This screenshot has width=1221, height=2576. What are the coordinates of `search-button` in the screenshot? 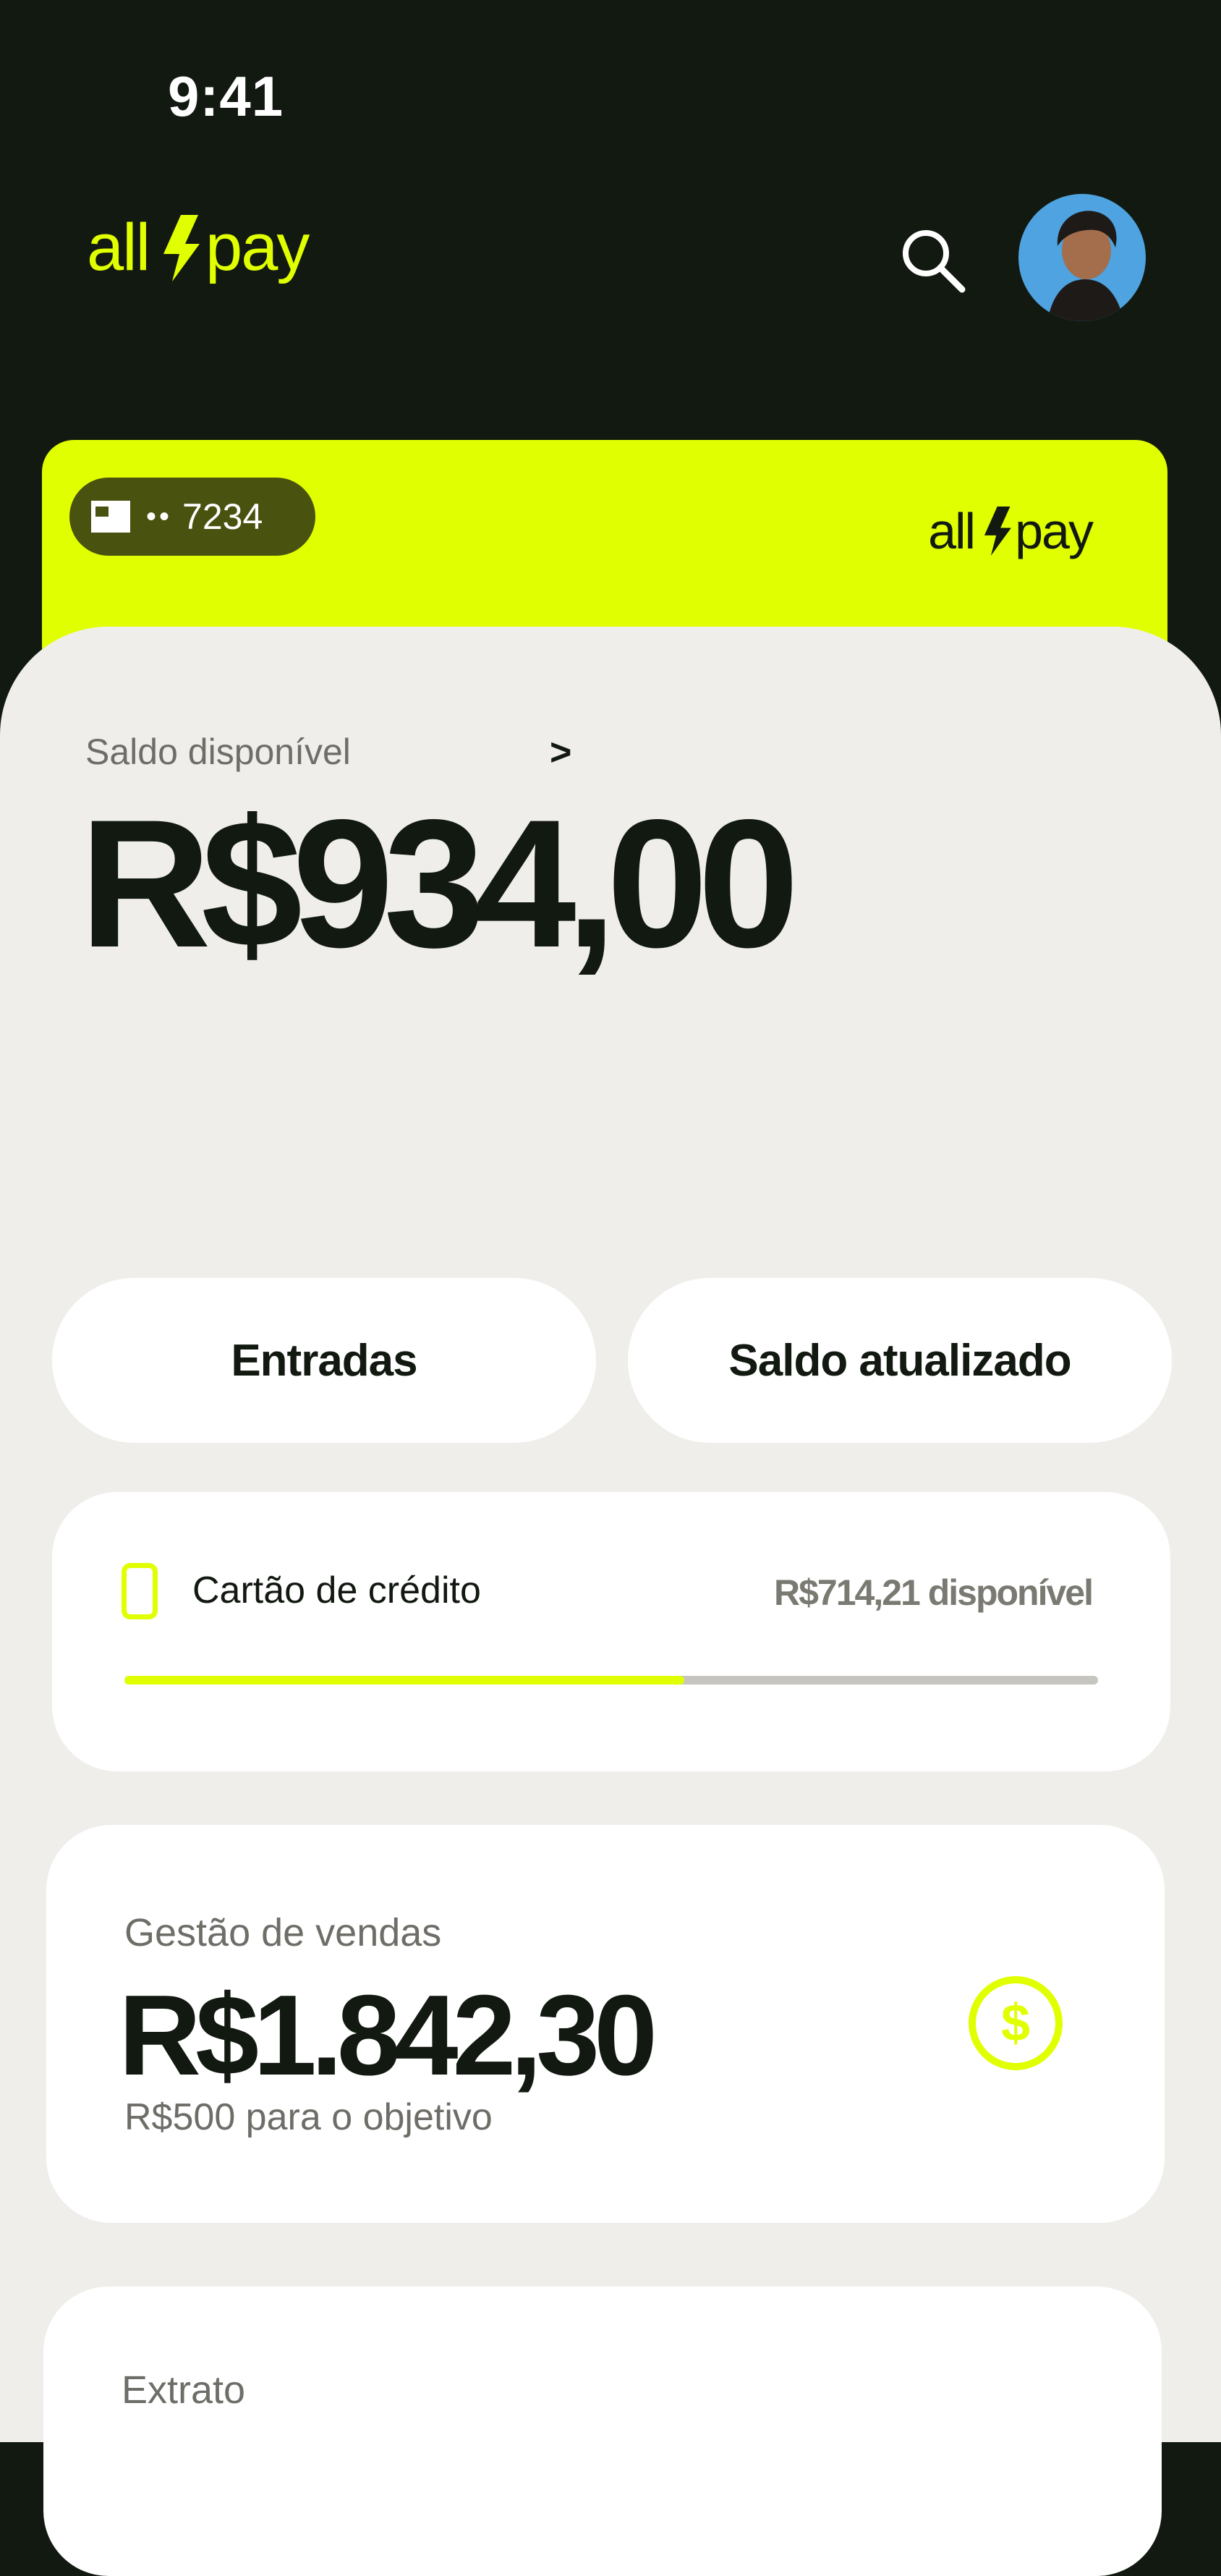 It's located at (933, 260).